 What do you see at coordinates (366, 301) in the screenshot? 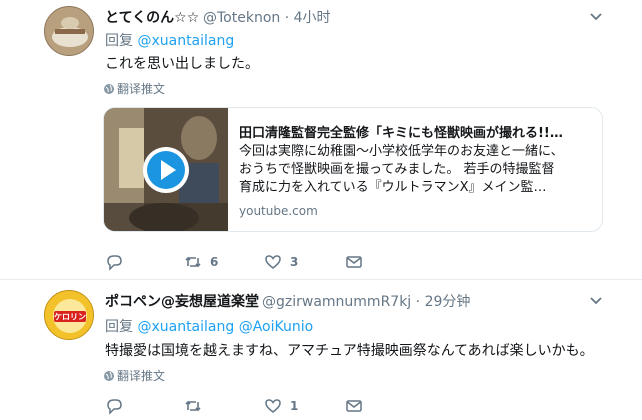
I see `author-handle: @gzirwamnummR7kj · 29分钟` at bounding box center [366, 301].